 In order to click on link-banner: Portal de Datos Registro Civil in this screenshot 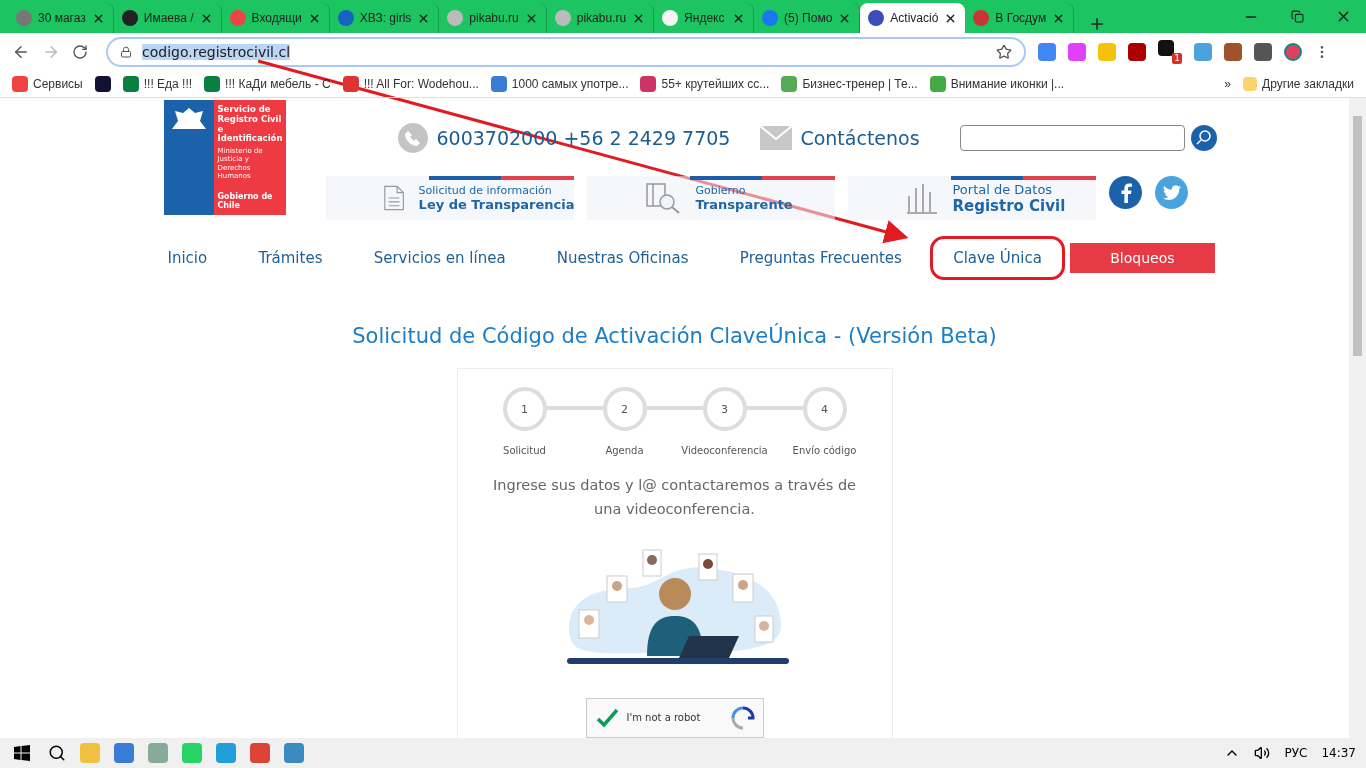, I will do `click(972, 198)`.